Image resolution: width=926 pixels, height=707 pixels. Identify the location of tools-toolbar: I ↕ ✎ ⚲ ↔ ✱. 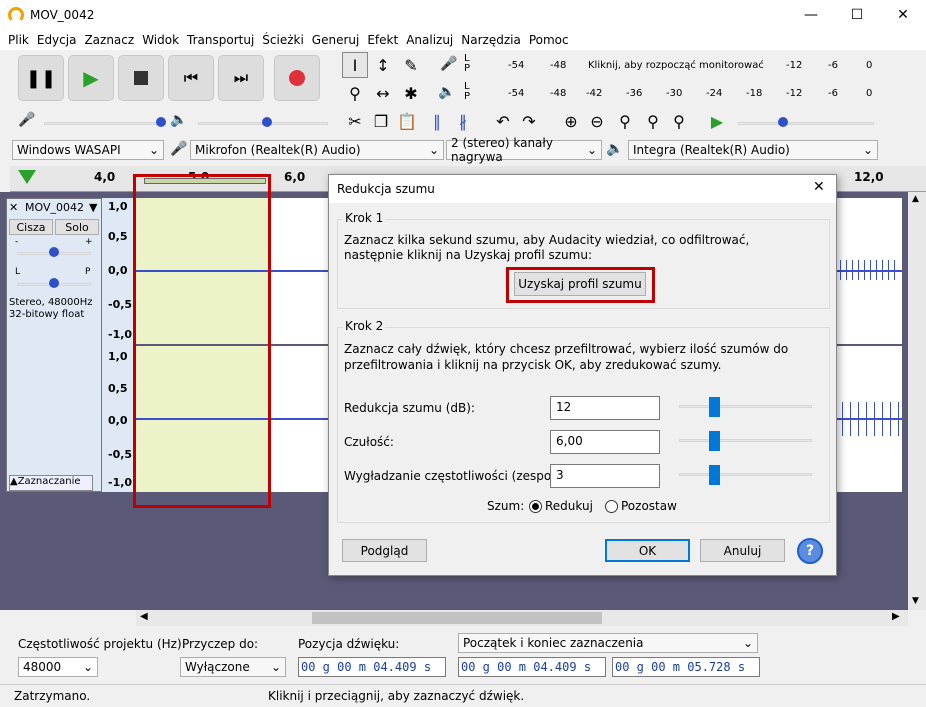
(385, 80).